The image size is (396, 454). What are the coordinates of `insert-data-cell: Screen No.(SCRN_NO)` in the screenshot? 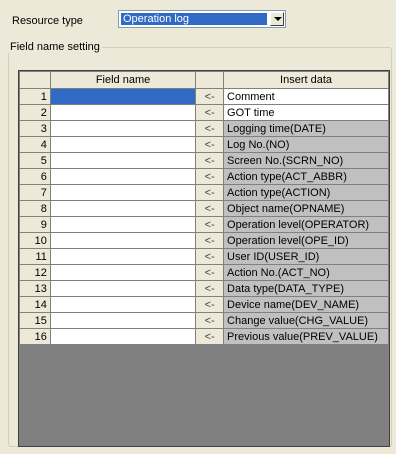 It's located at (306, 160).